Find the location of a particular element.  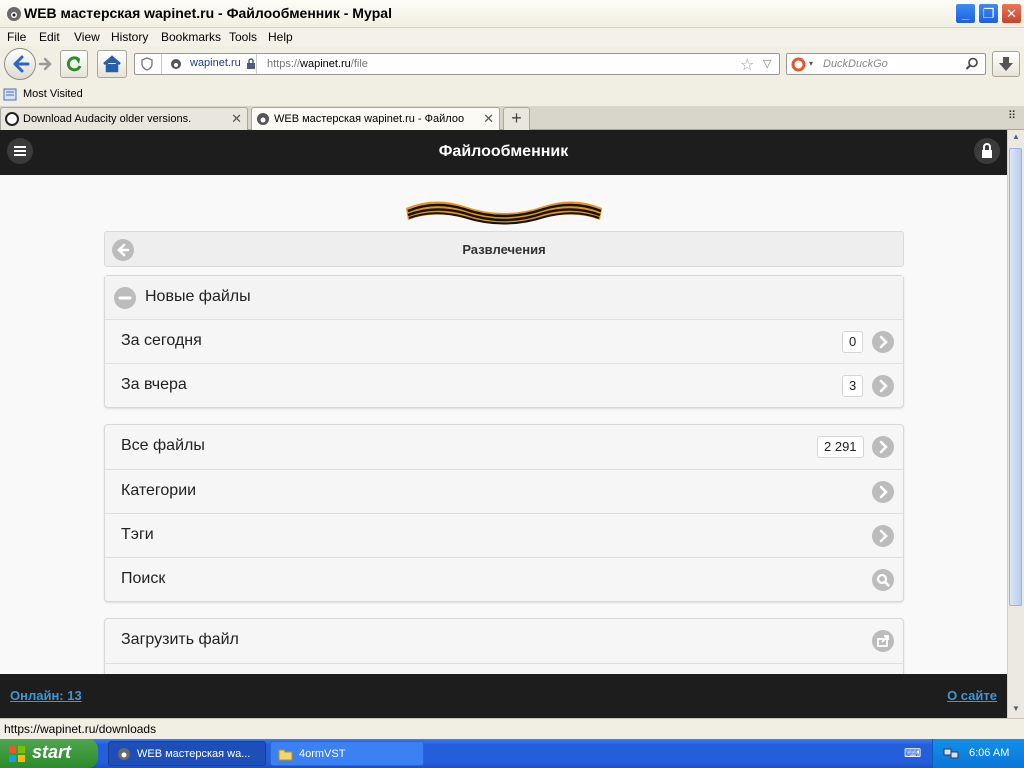

list-item-label: Все файлы is located at coordinates (163, 445).